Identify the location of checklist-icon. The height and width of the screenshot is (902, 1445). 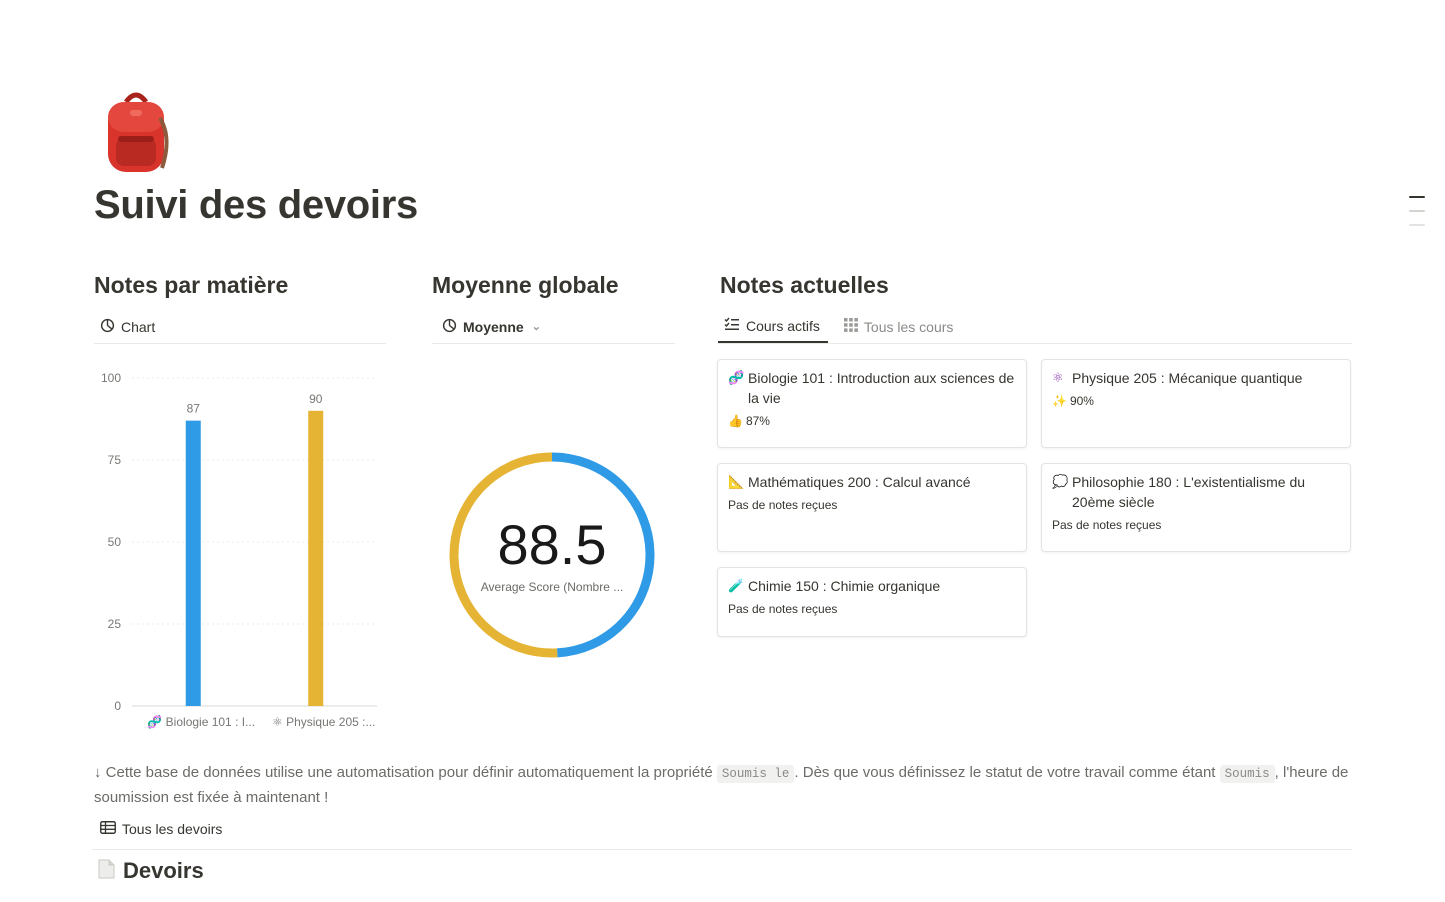
(732, 325).